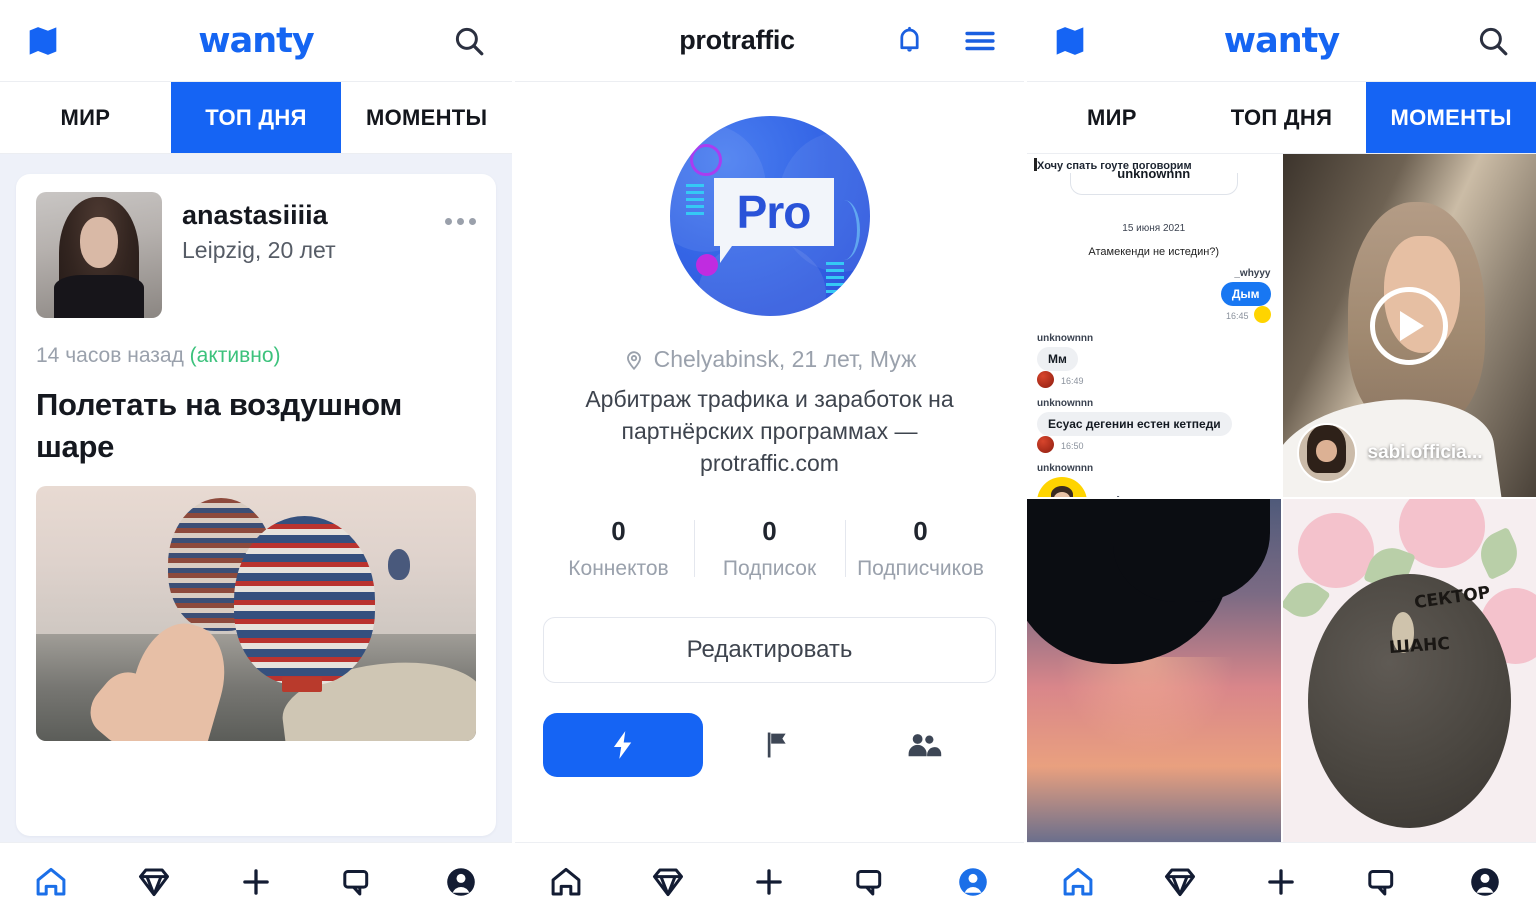 This screenshot has width=1536, height=920. Describe the element at coordinates (1154, 670) in the screenshot. I see `moment-sunset` at that location.